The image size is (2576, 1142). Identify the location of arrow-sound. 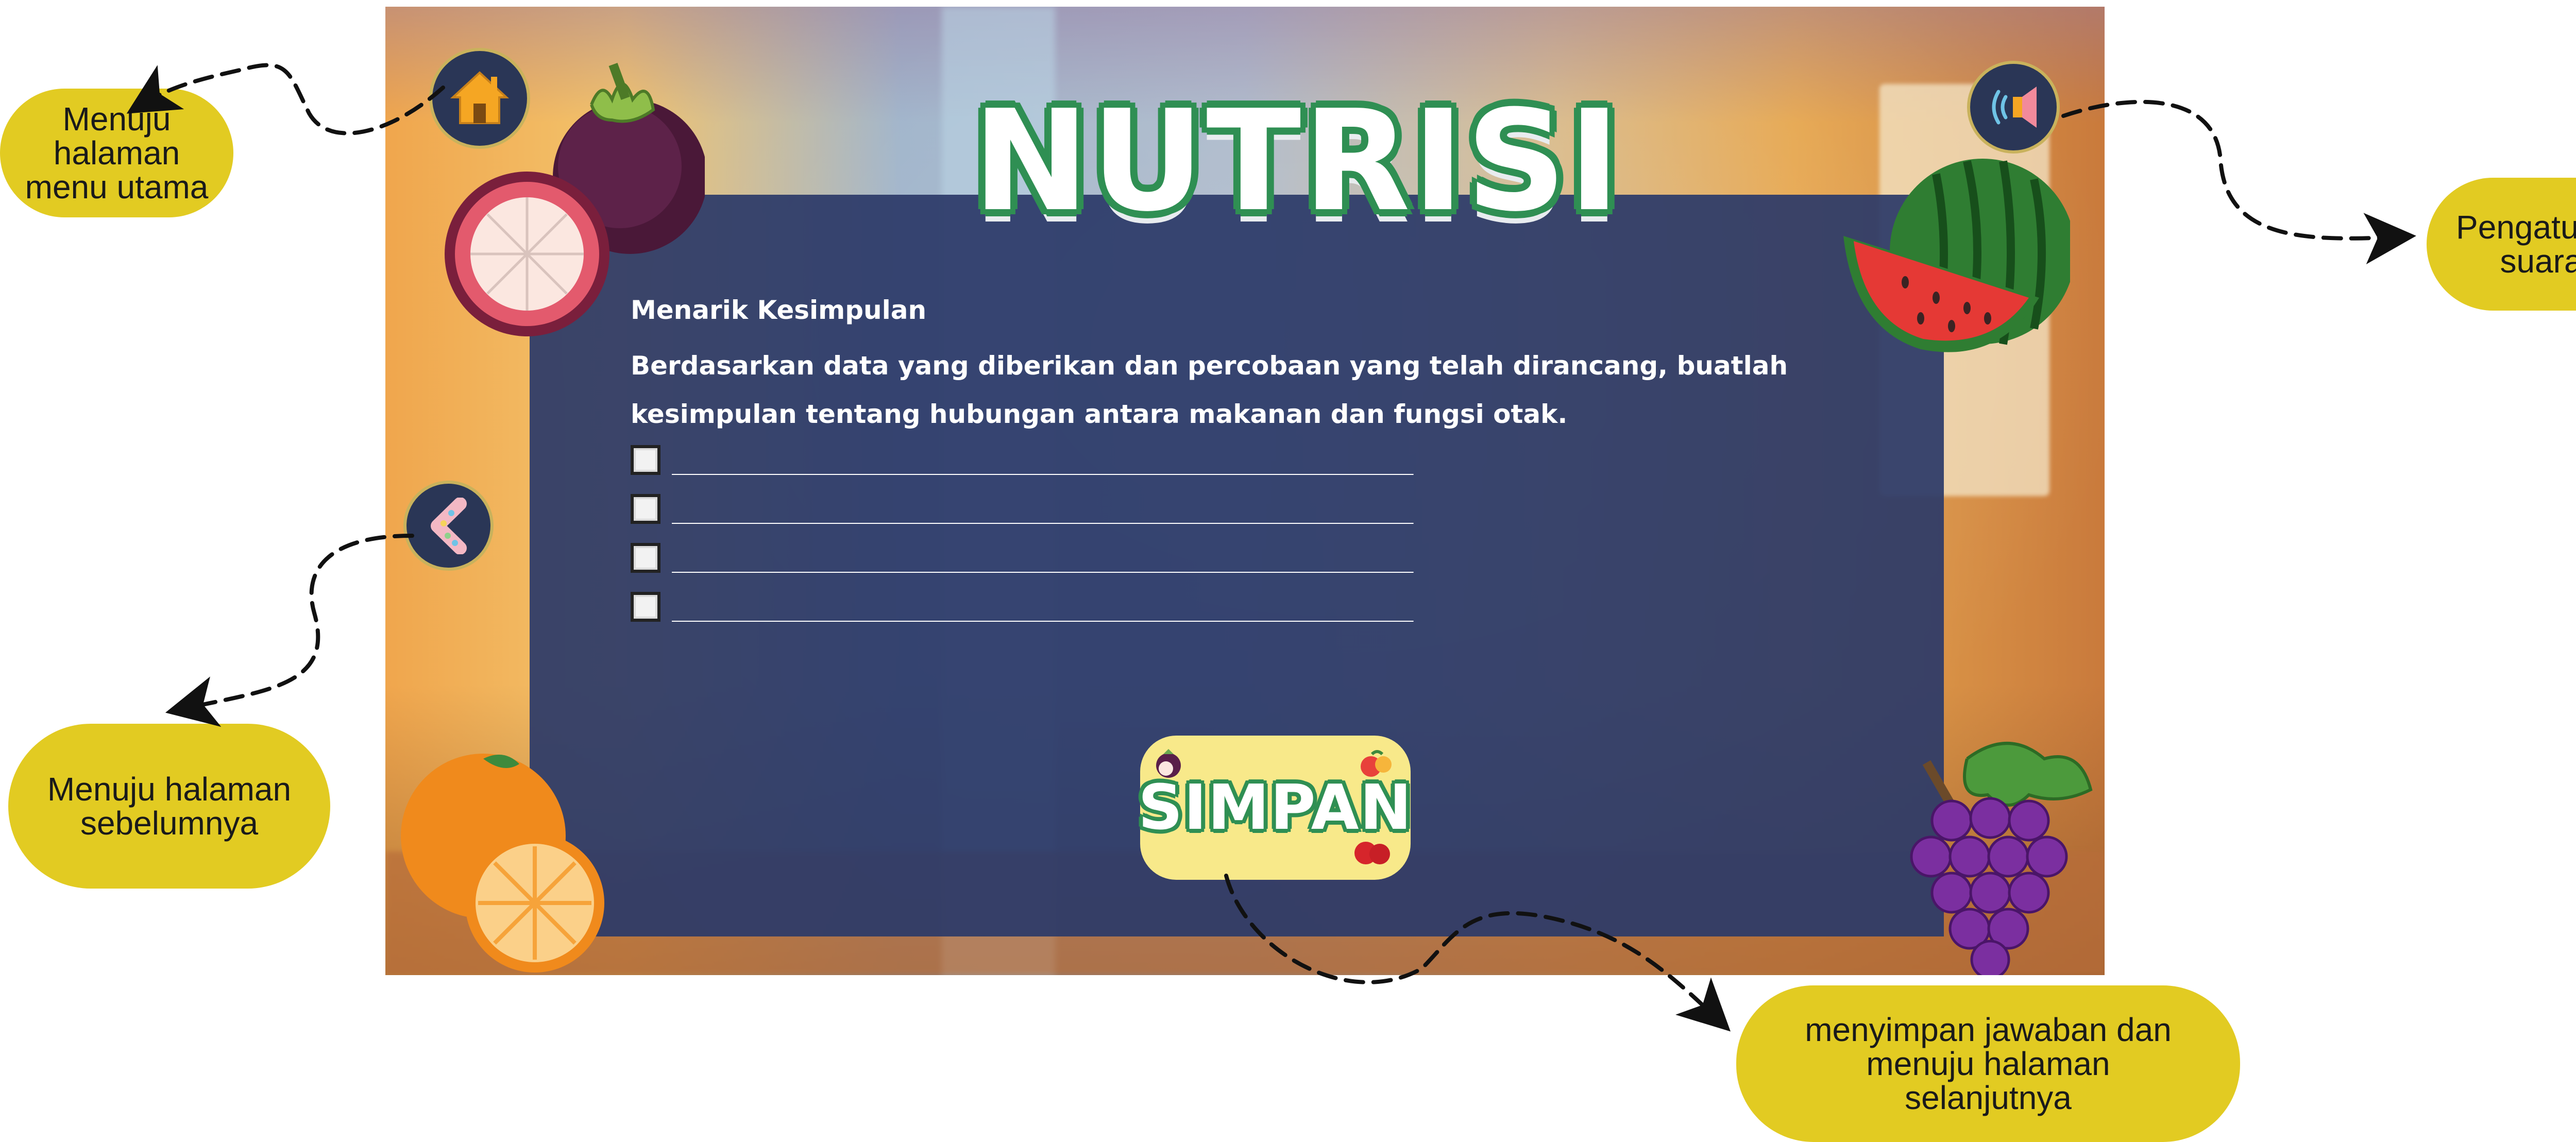
(2238, 182).